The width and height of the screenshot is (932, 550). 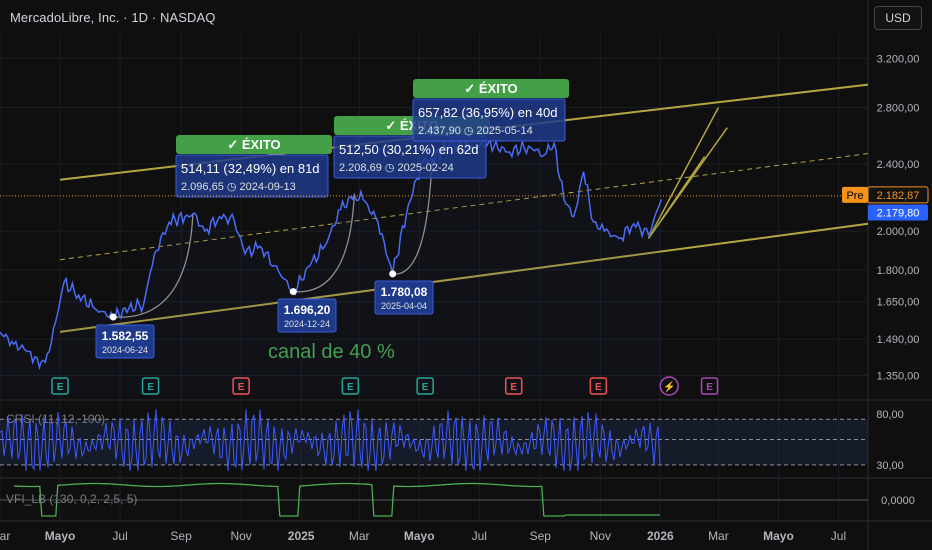 I want to click on low-price-label: 1.780,08, so click(x=404, y=292).